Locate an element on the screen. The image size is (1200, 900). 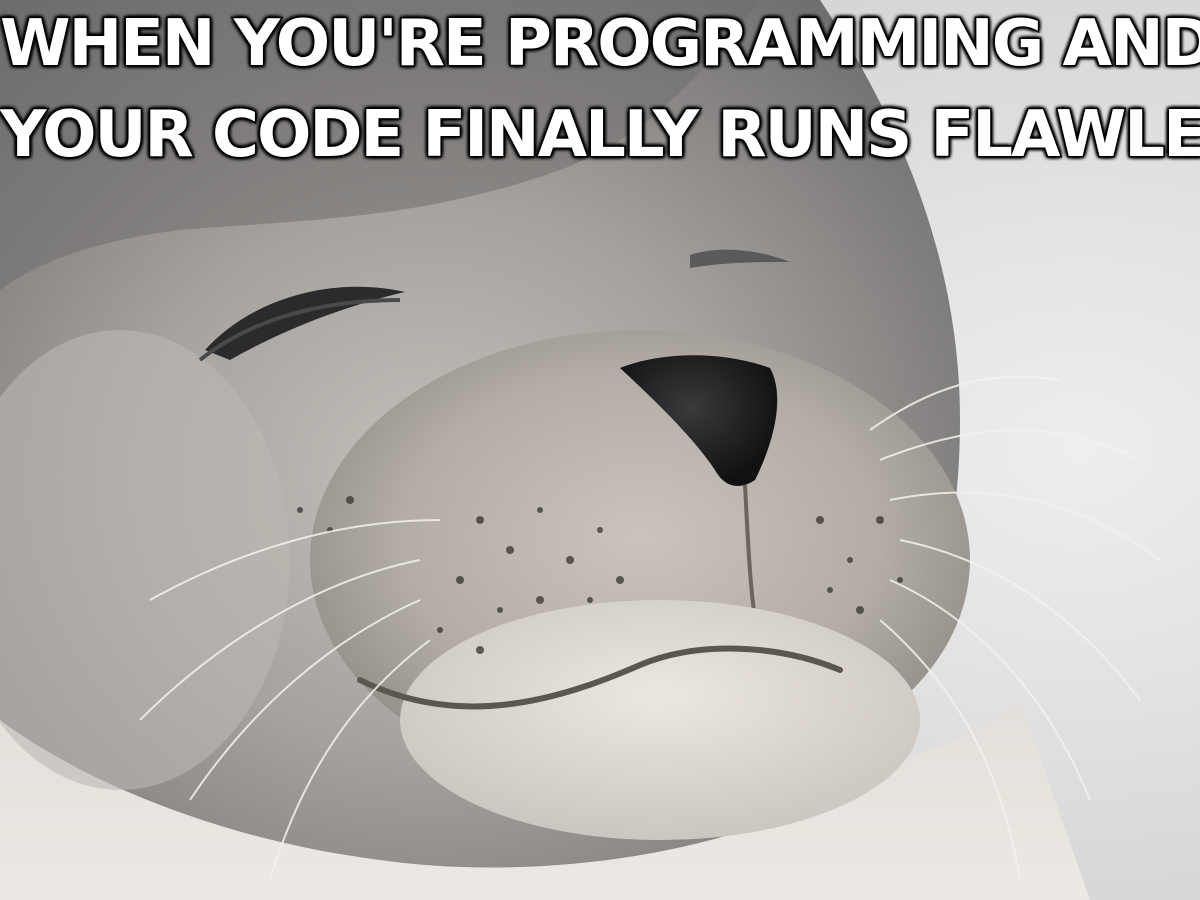
seal-chin is located at coordinates (660, 720).